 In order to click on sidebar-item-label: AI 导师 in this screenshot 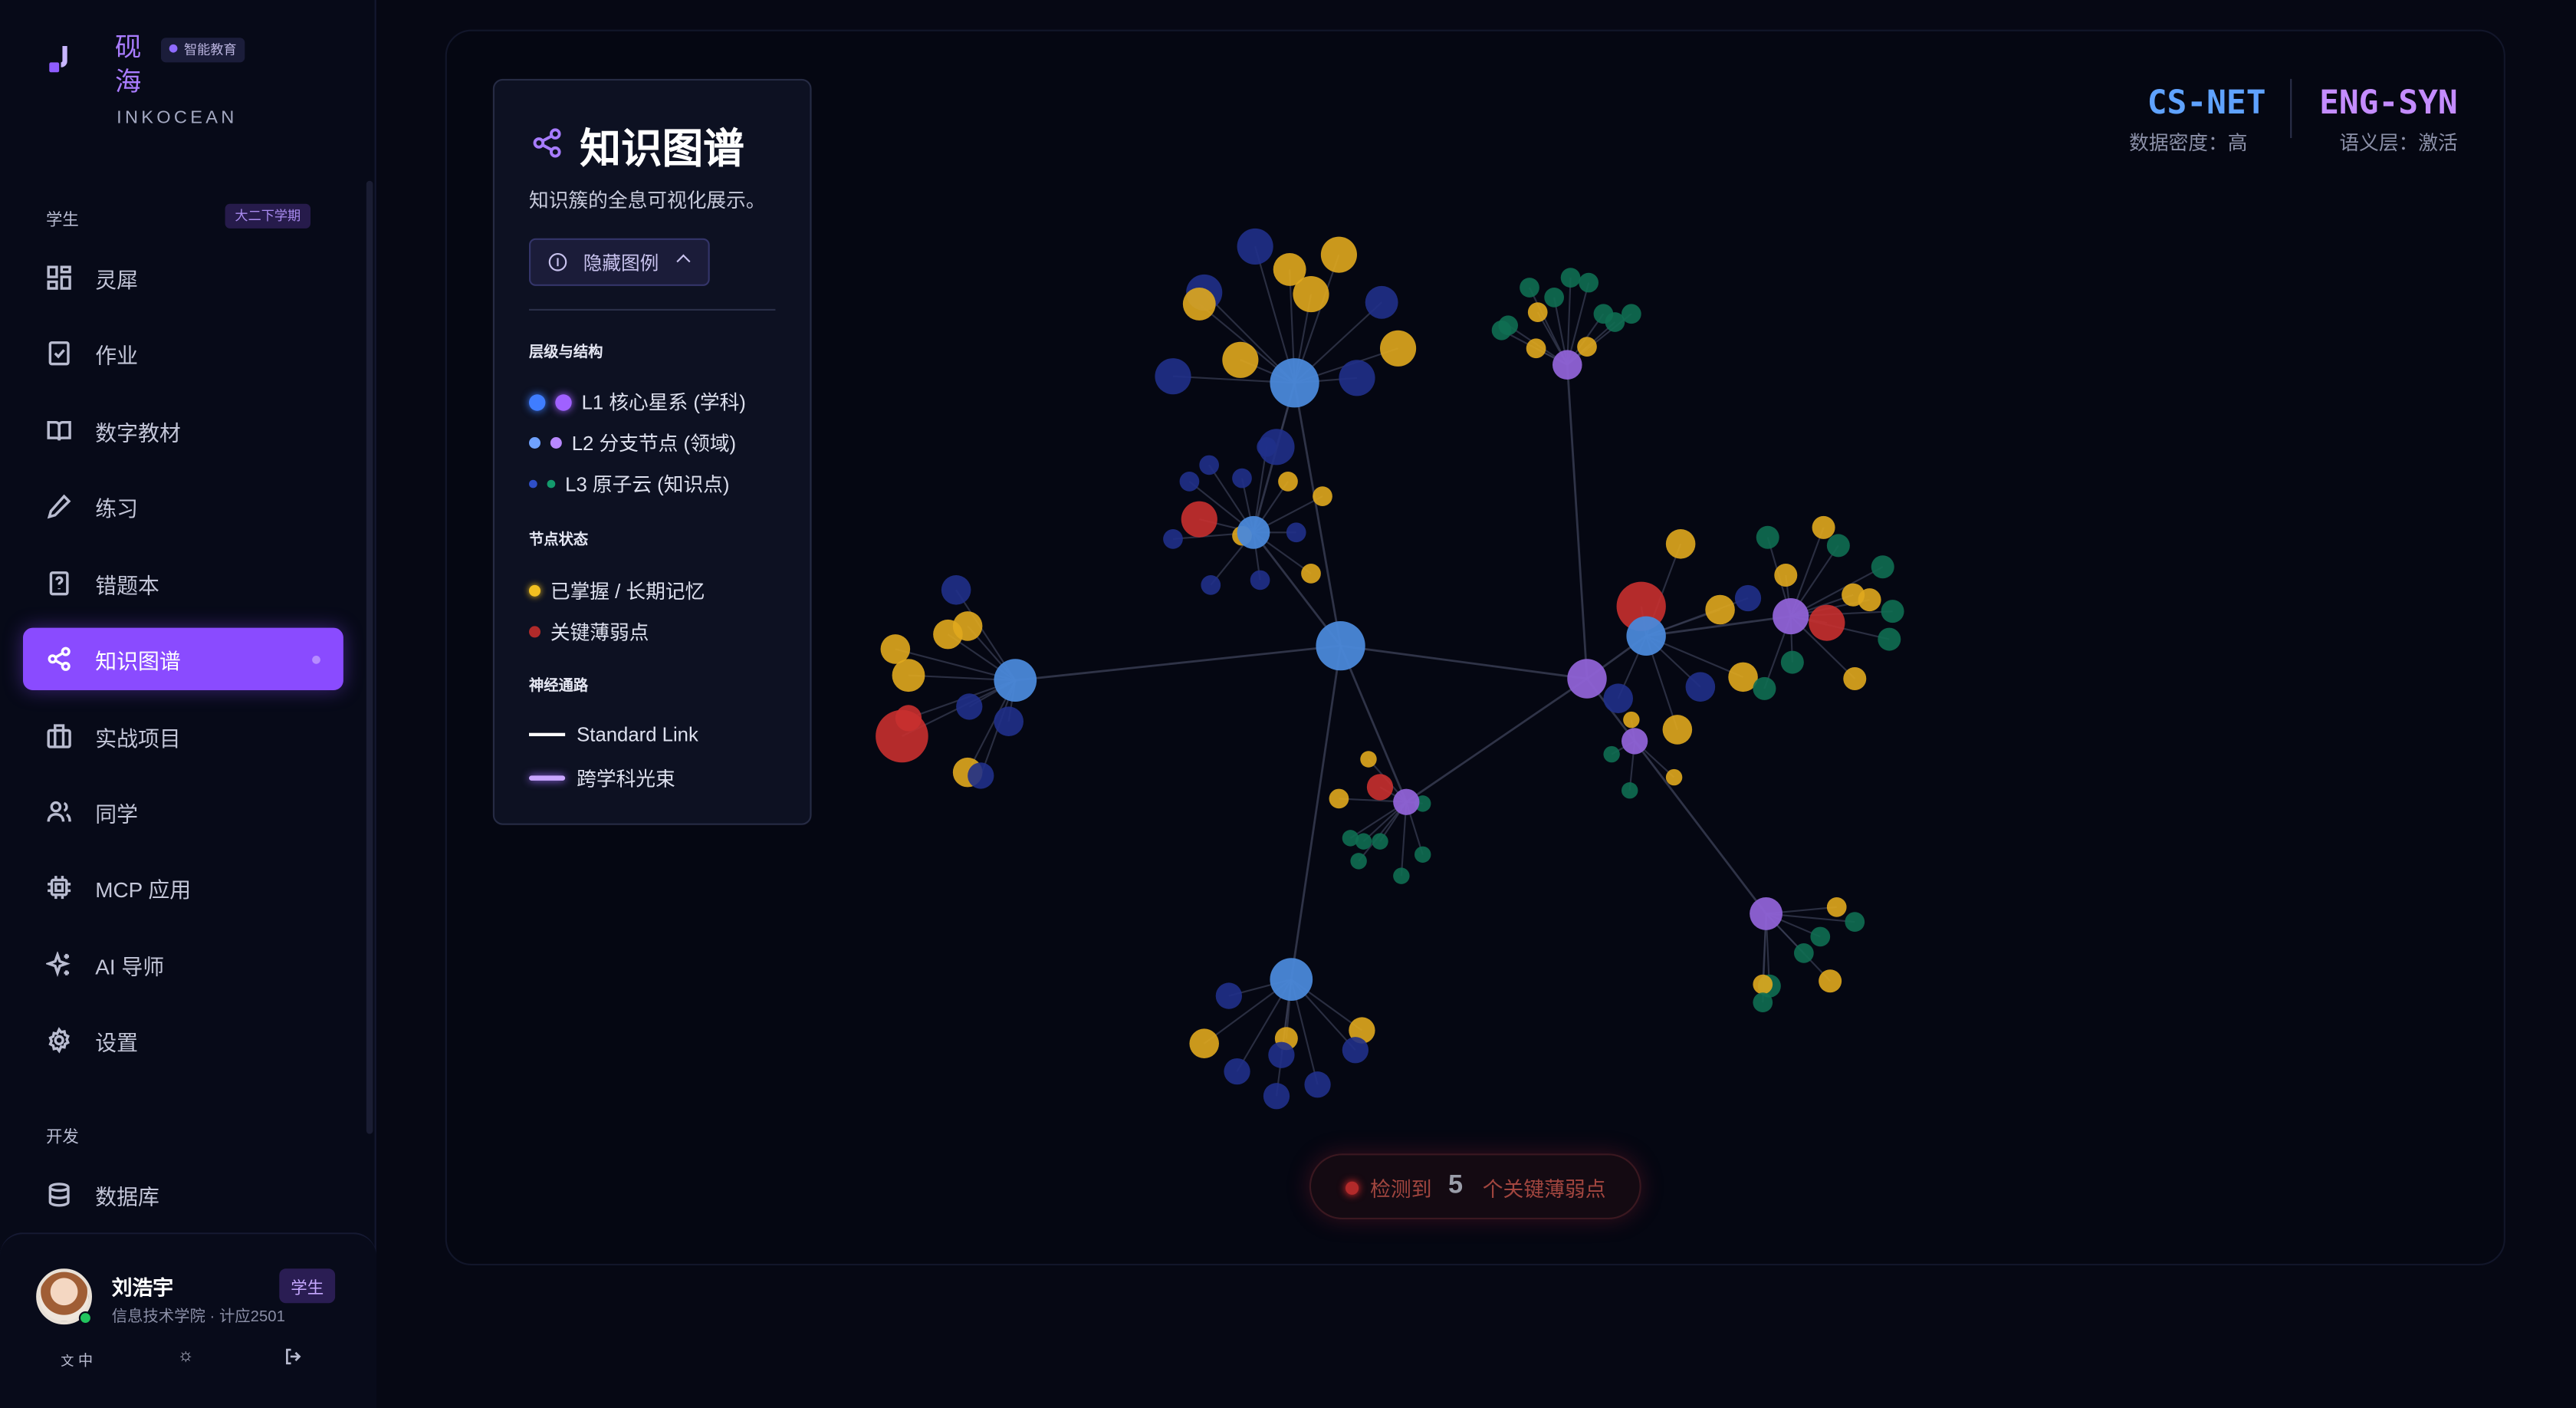, I will do `click(130, 966)`.